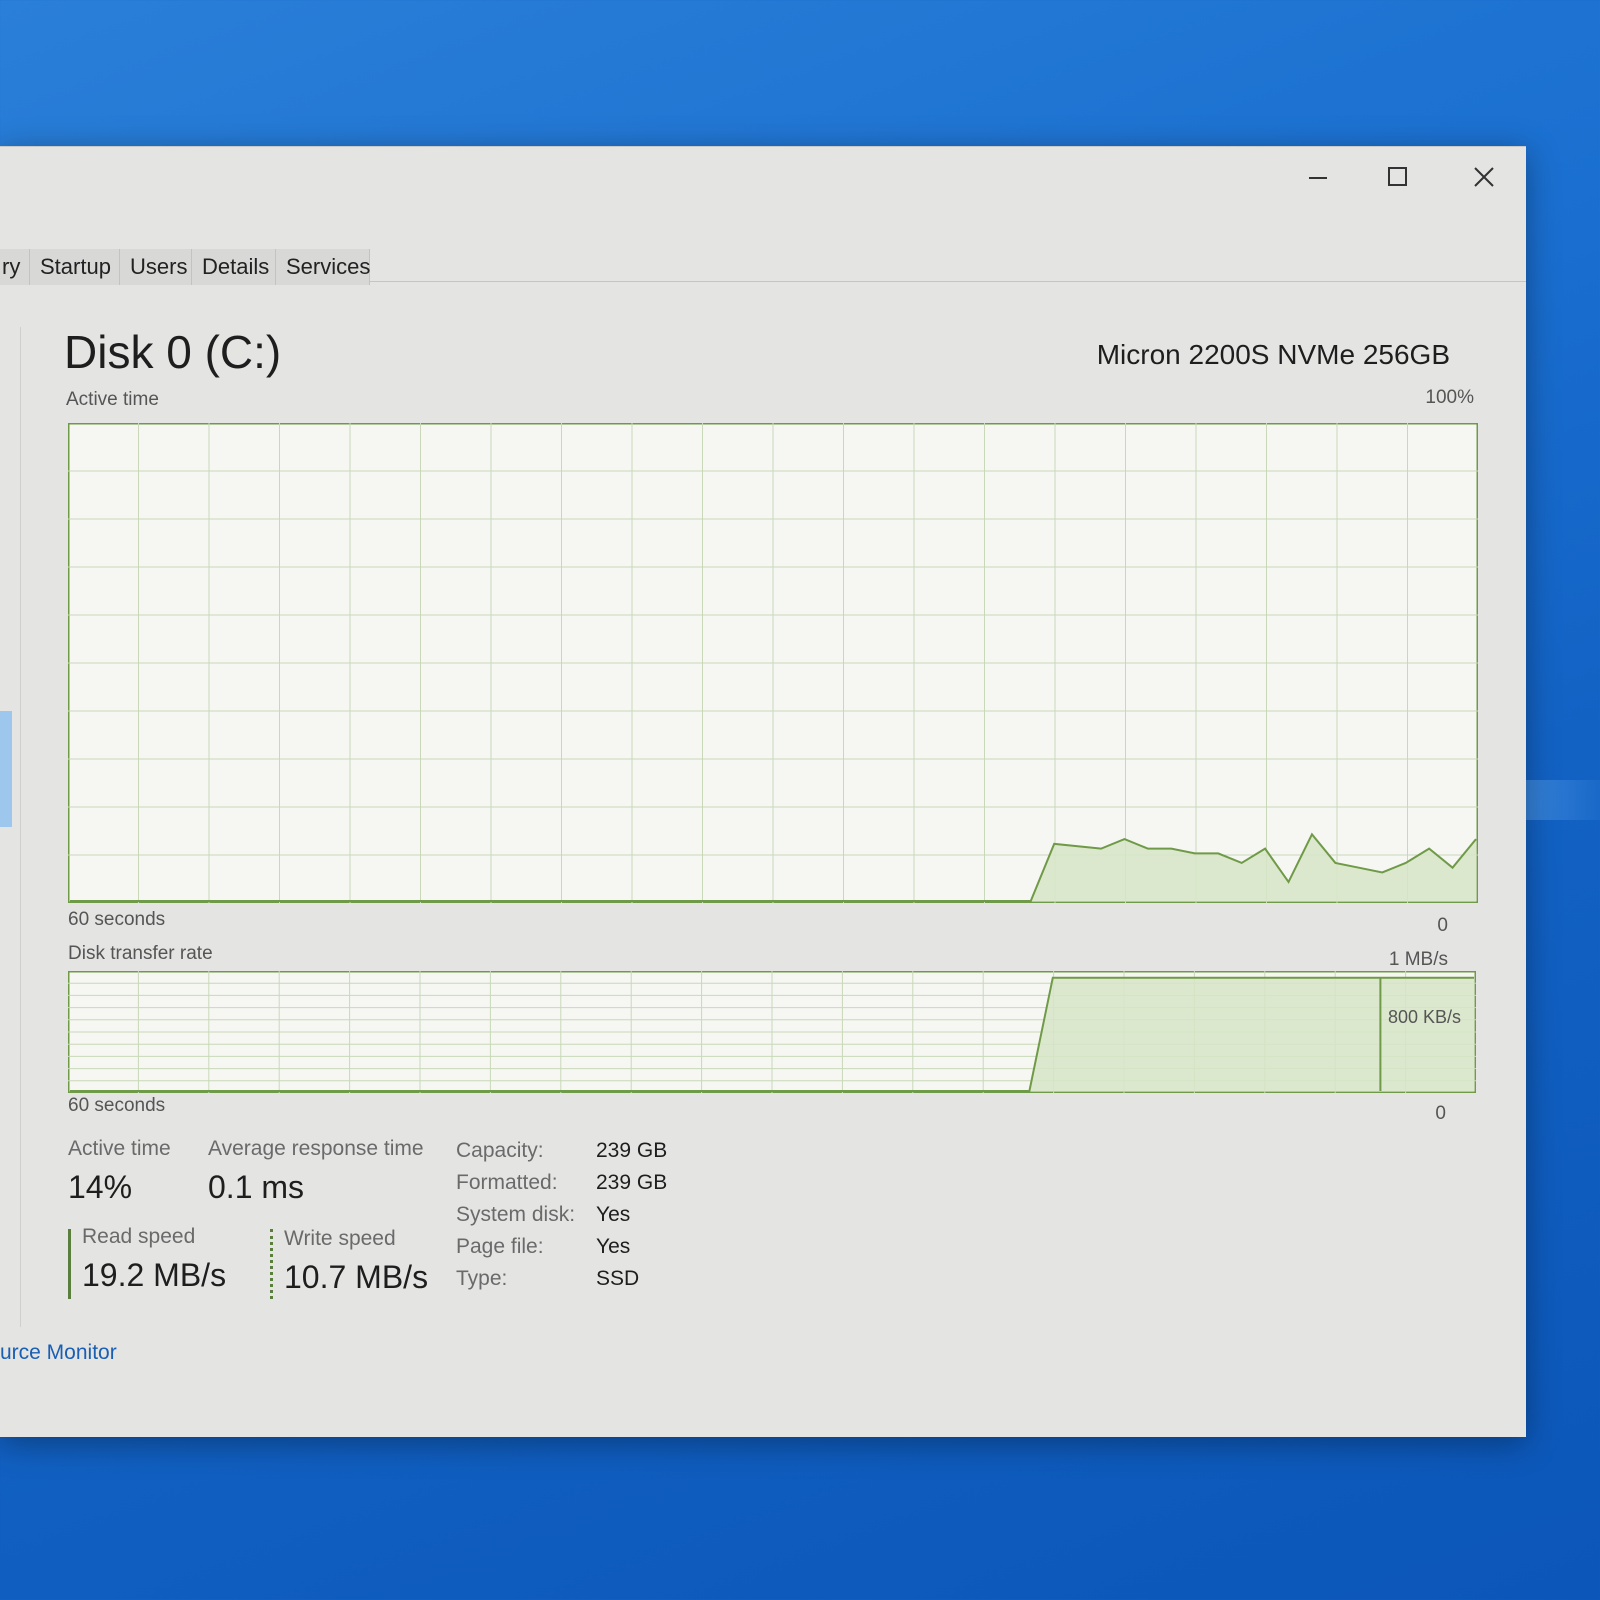 This screenshot has height=1600, width=1600. What do you see at coordinates (154, 1275) in the screenshot?
I see `read-speed-value: 19.2 MB/s` at bounding box center [154, 1275].